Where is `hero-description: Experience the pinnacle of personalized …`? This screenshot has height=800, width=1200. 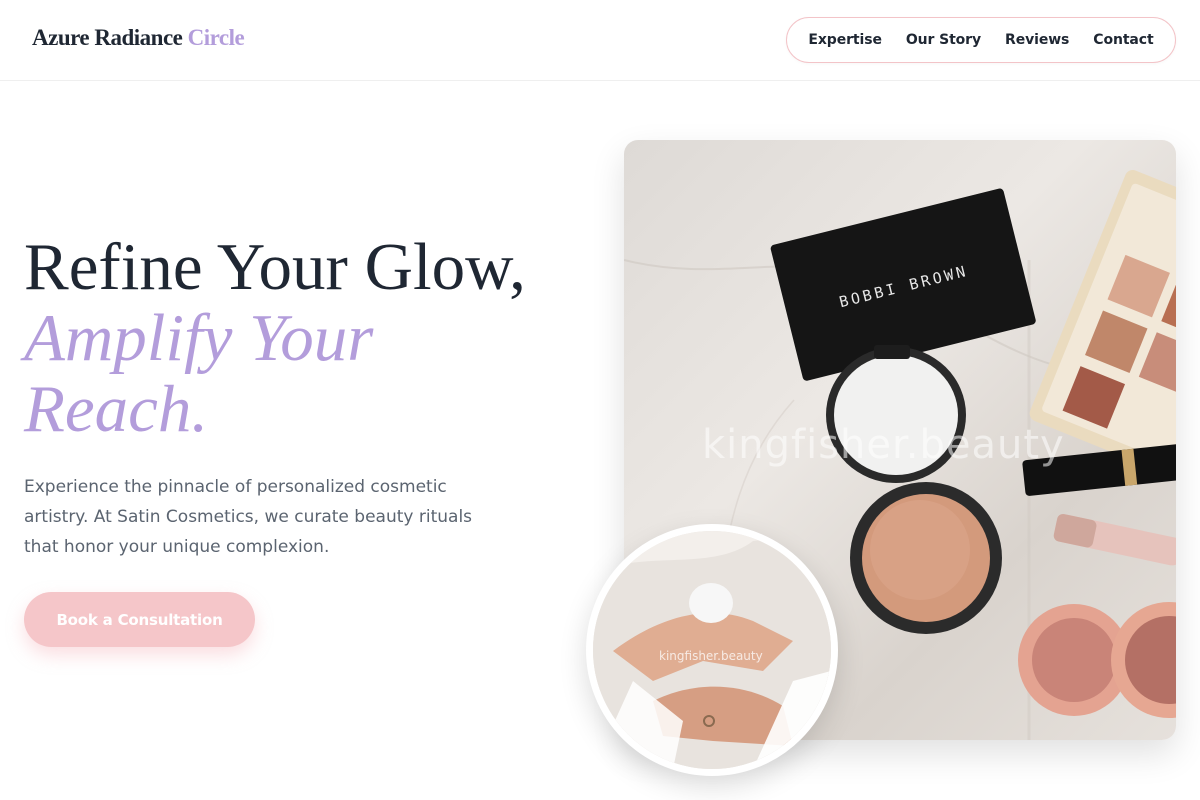
hero-description: Experience the pinnacle of personalized … is located at coordinates (248, 517).